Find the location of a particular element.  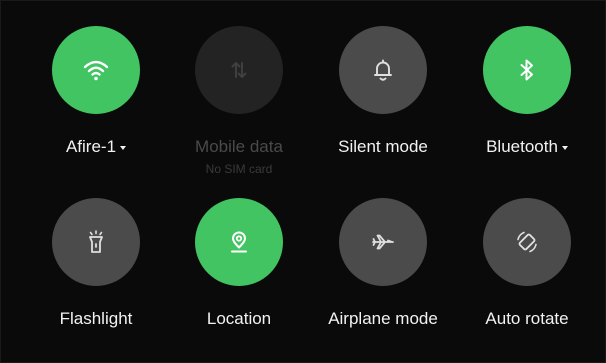

wifi-icon is located at coordinates (96, 70).